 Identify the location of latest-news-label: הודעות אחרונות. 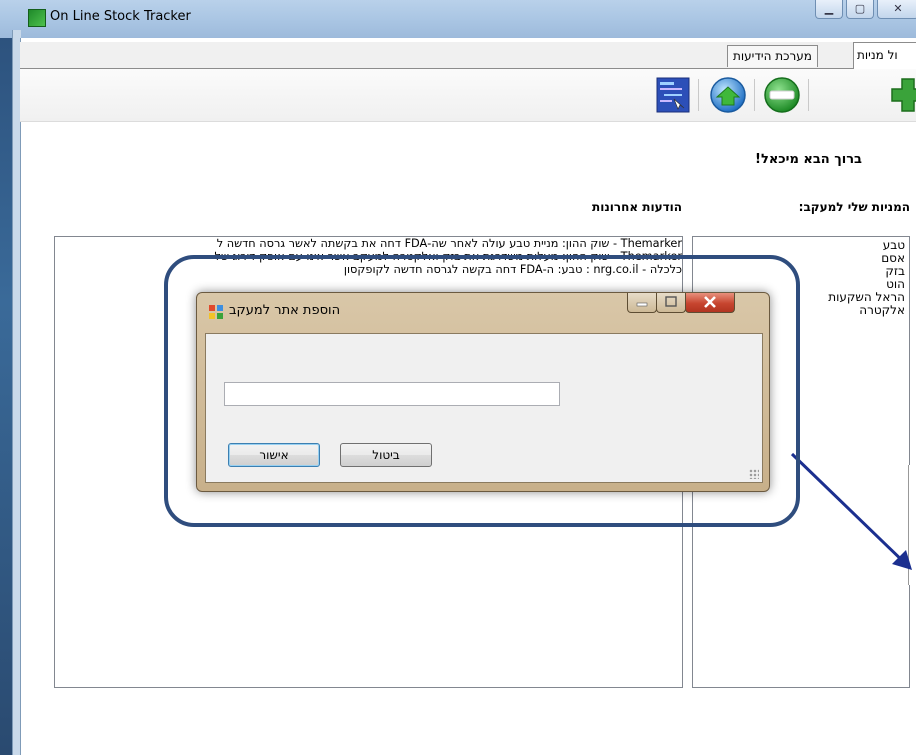
(637, 207).